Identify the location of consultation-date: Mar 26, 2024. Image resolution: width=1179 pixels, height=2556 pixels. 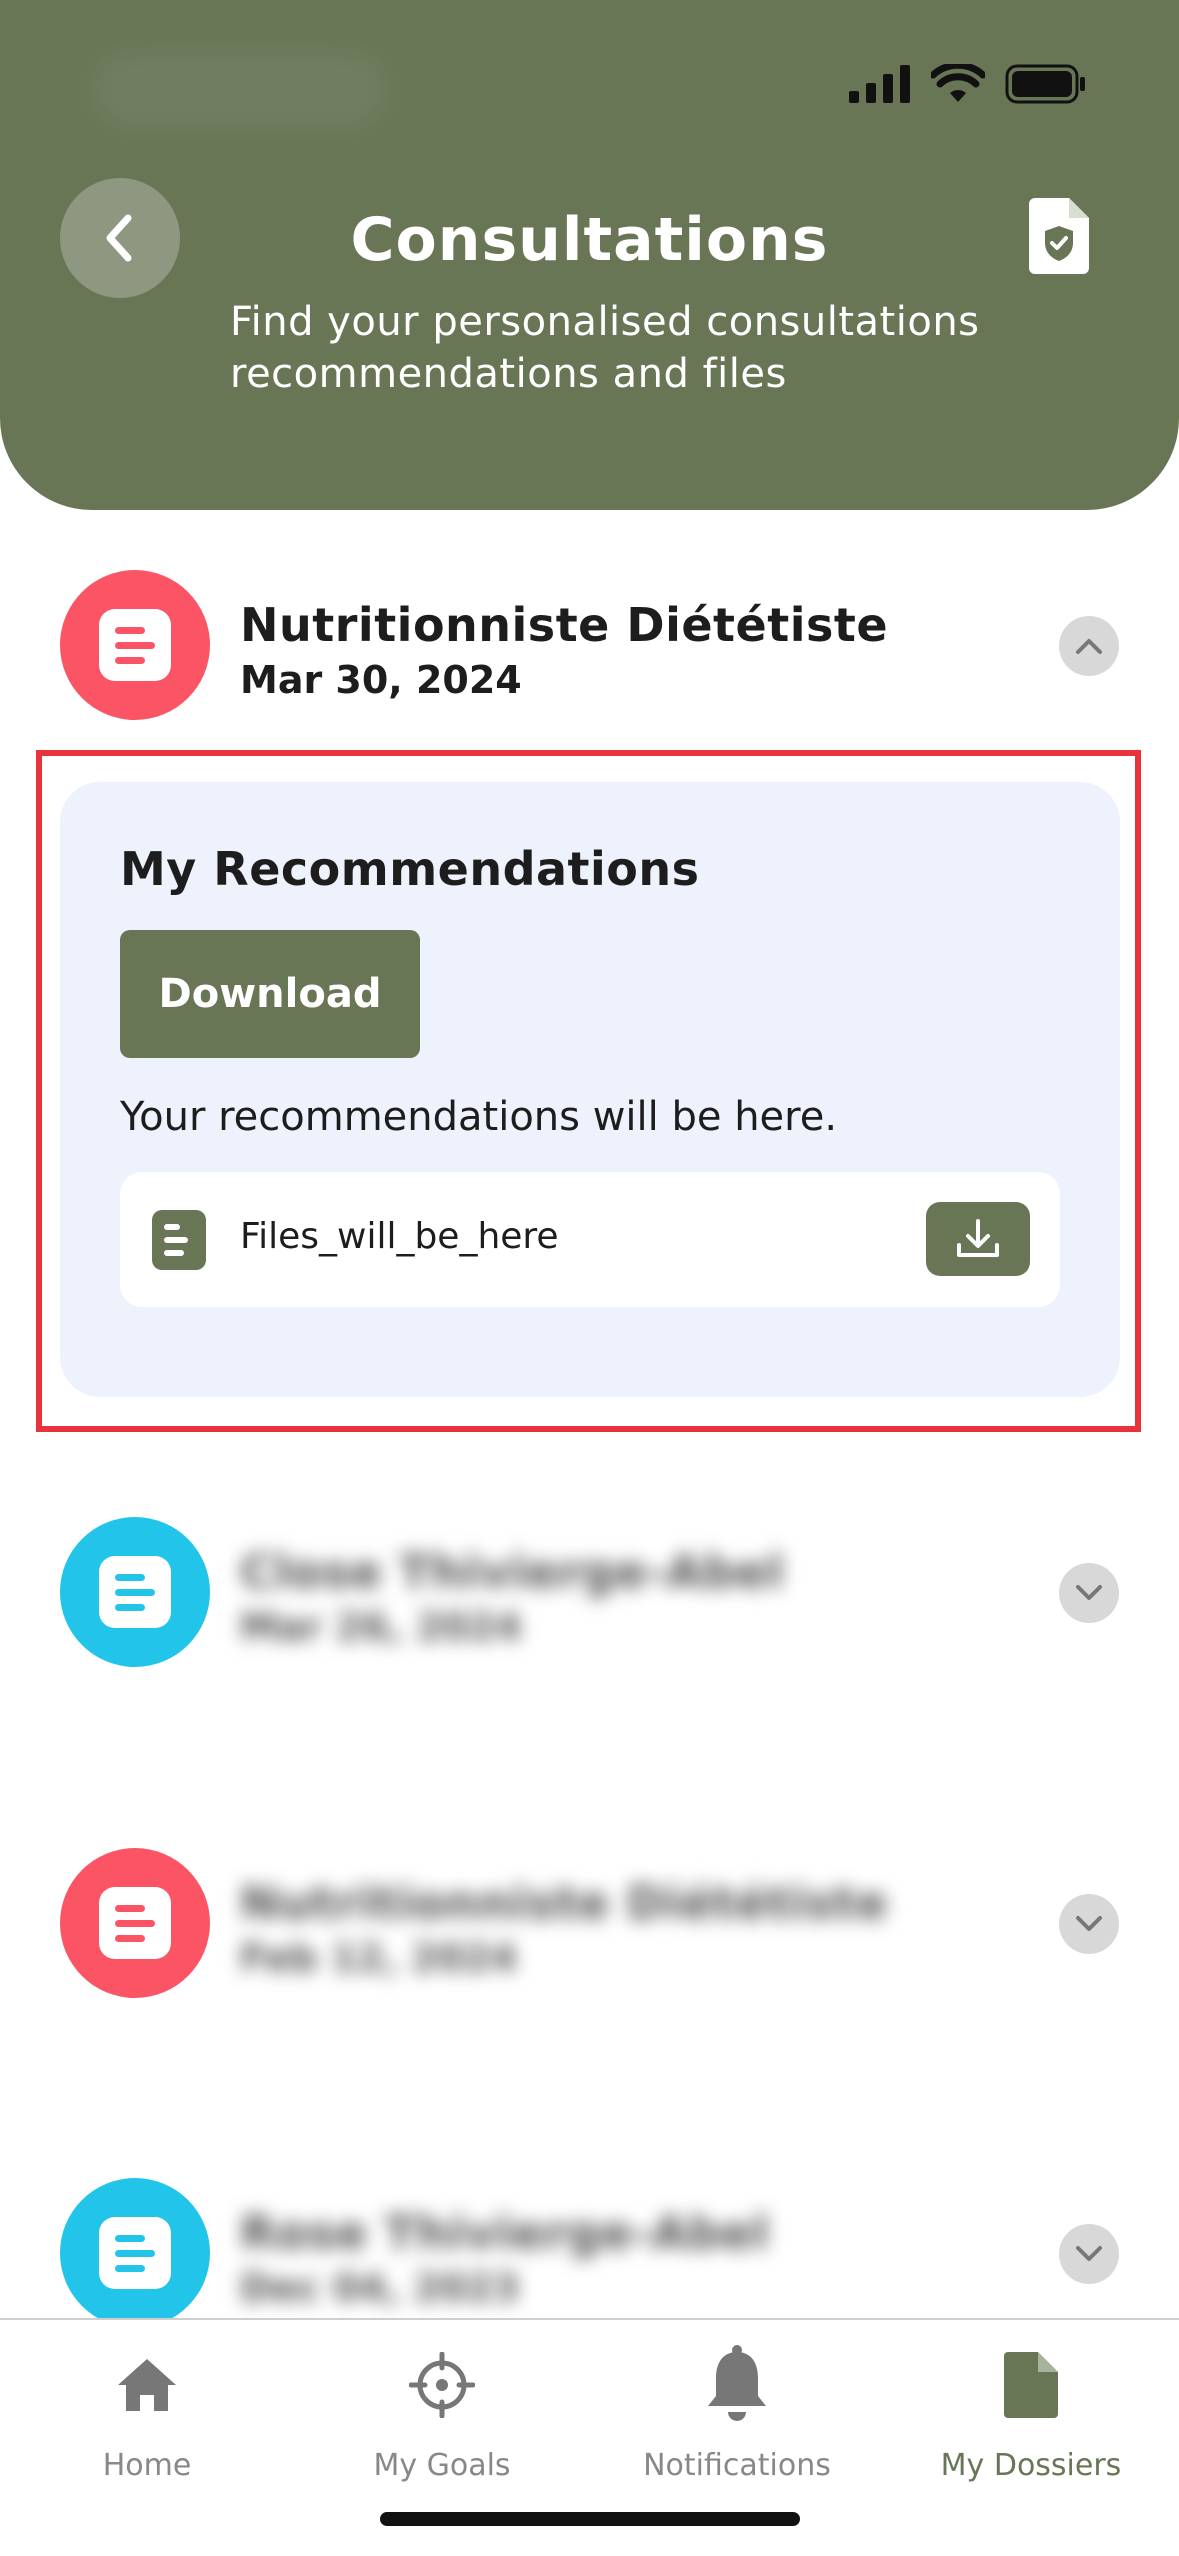
(381, 1627).